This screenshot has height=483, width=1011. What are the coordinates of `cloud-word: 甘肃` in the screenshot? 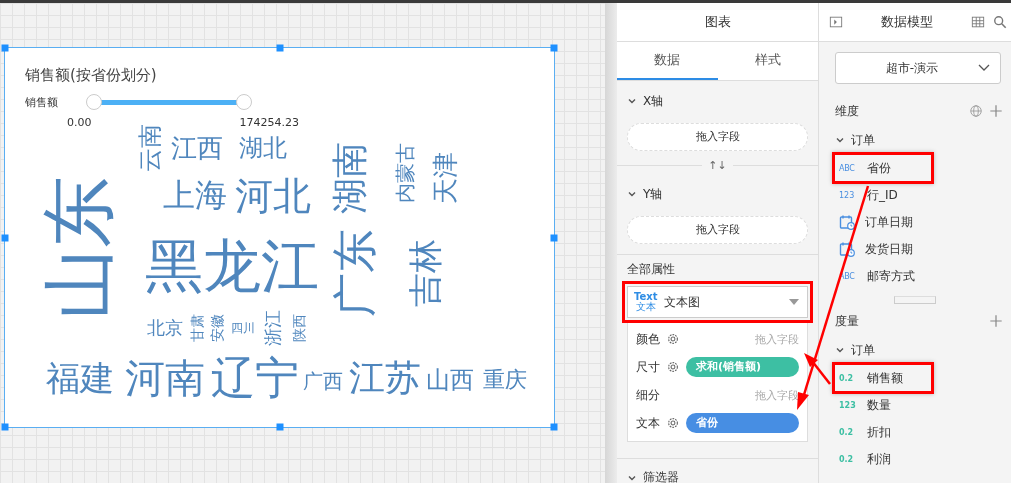 It's located at (197, 328).